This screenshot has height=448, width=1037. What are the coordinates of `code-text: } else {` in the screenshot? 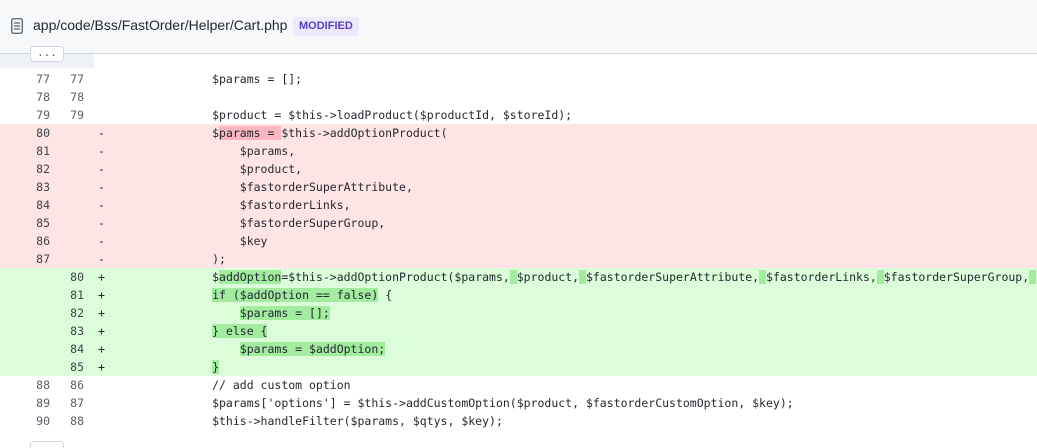 It's located at (198, 331).